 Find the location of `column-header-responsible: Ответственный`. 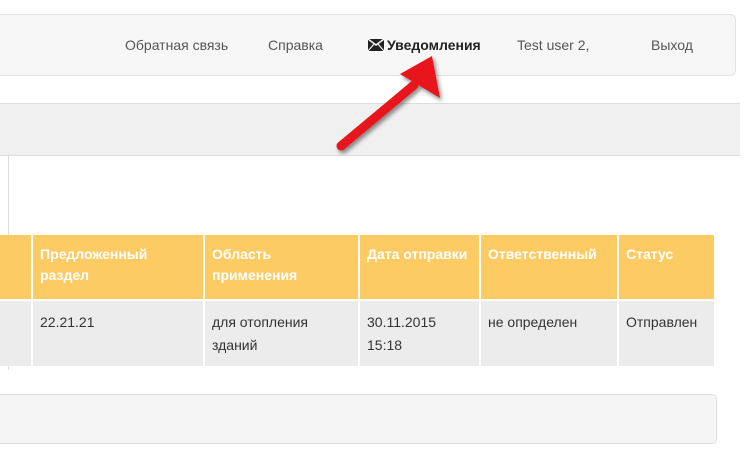

column-header-responsible: Ответственный is located at coordinates (549, 268).